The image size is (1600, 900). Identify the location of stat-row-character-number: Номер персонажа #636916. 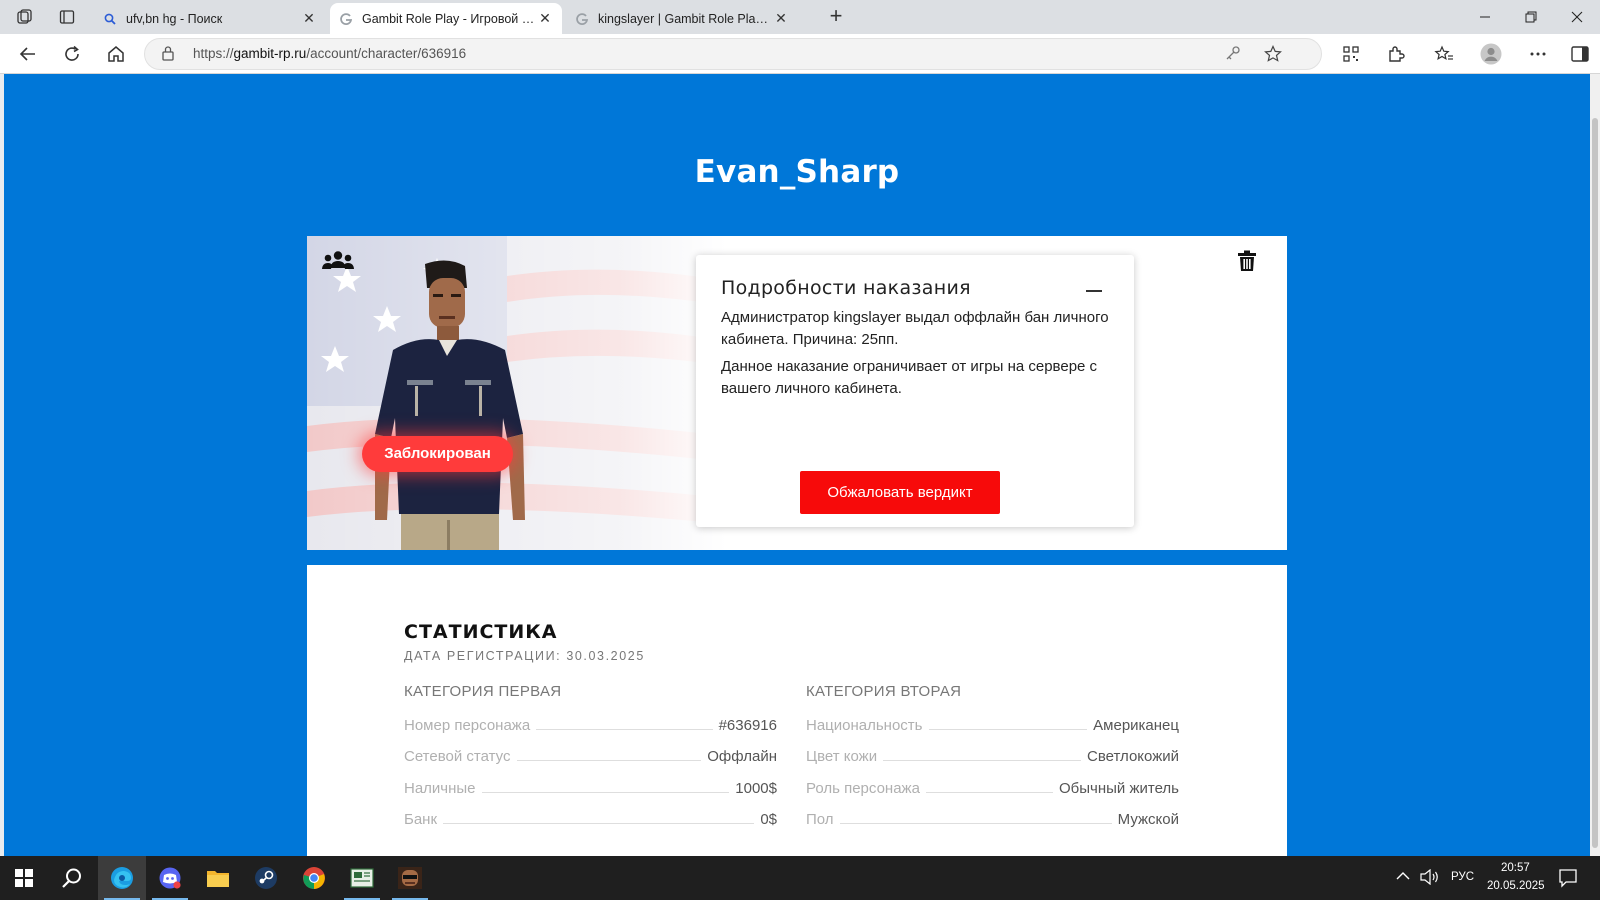
(590, 723).